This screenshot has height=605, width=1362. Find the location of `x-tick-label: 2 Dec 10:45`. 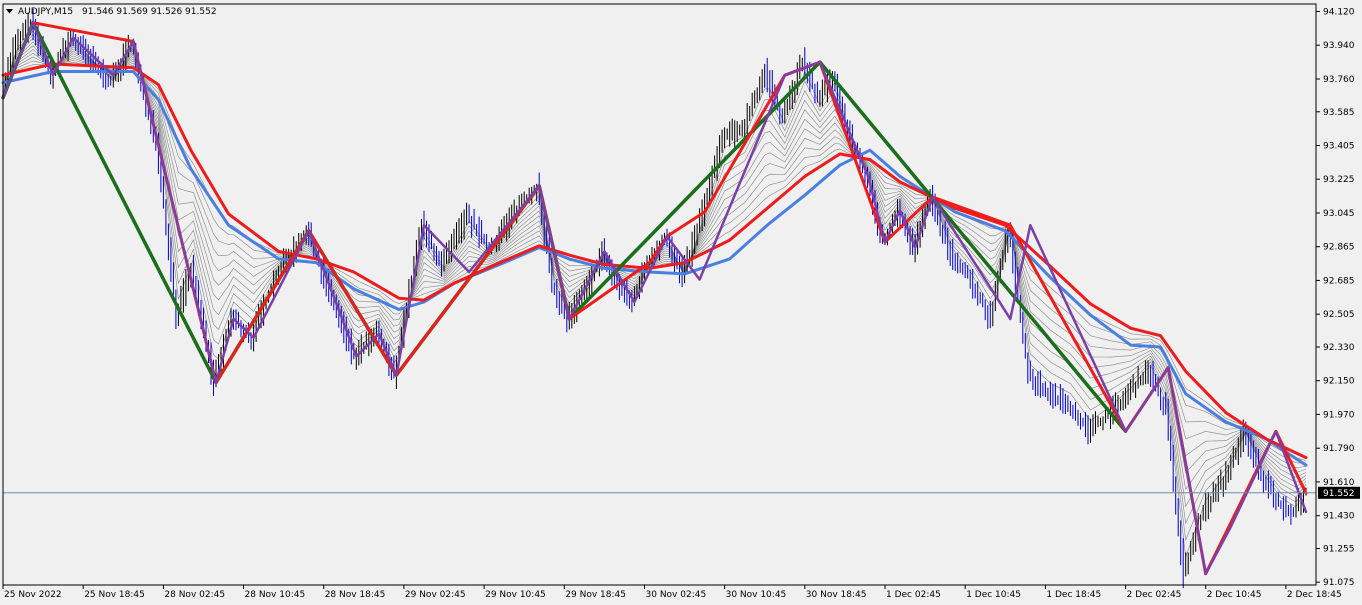

x-tick-label: 2 Dec 10:45 is located at coordinates (1234, 595).